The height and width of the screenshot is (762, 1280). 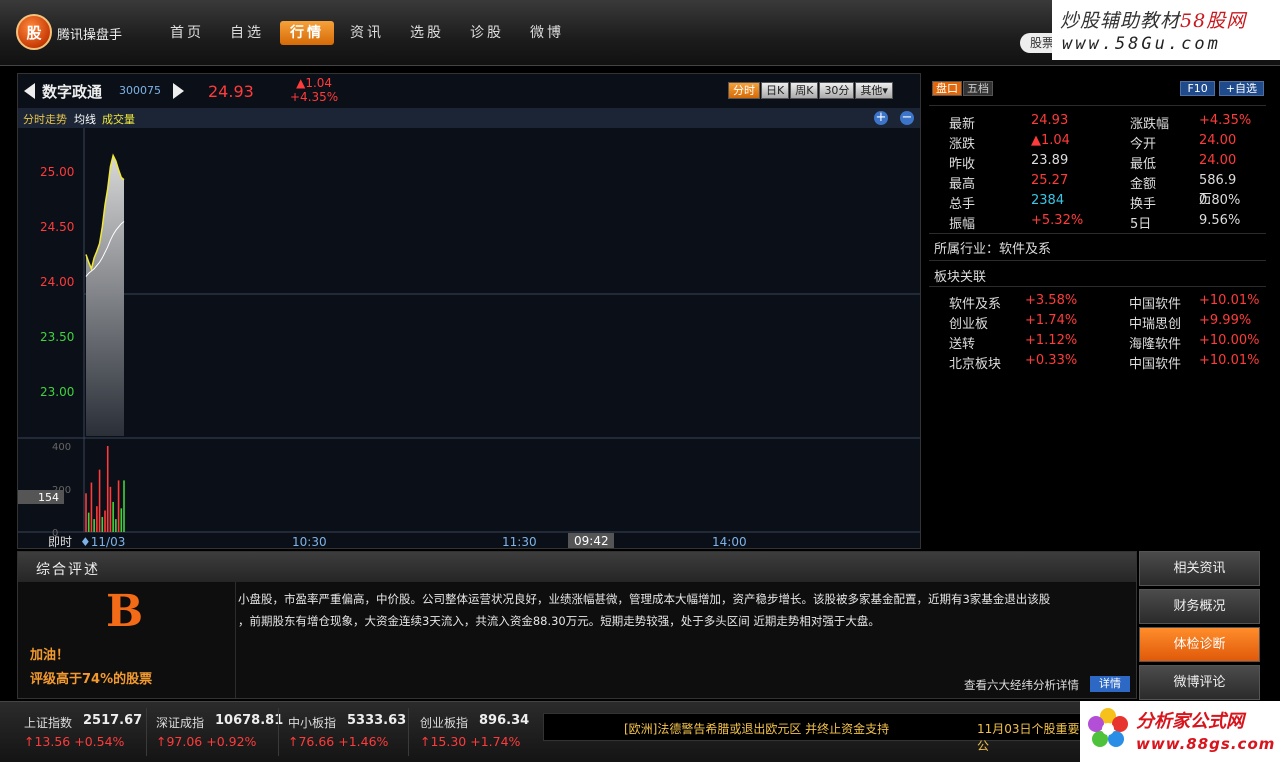 I want to click on sector-row: 创业板 +1.74% 中瑞思创 +9.99%, so click(x=1100, y=322).